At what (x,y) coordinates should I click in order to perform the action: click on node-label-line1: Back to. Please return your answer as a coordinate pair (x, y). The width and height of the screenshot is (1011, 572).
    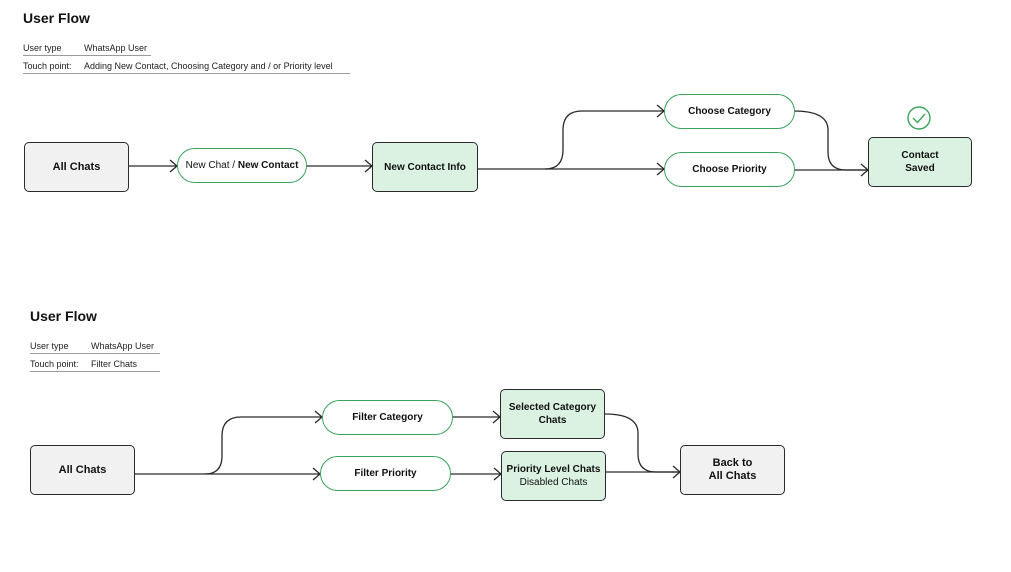
    Looking at the image, I should click on (732, 463).